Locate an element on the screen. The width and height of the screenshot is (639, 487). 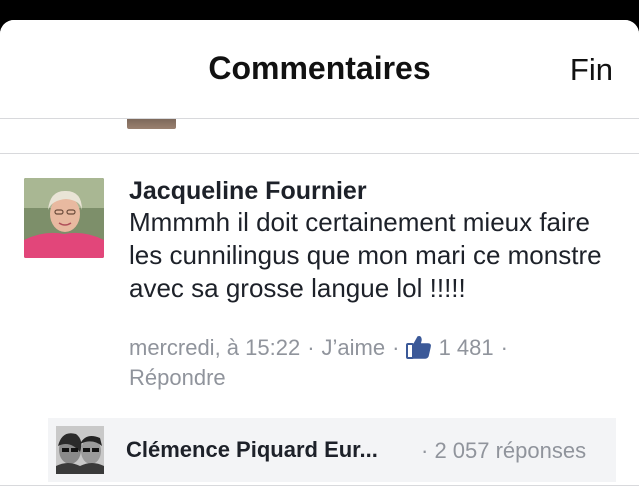
like-button: J’aime is located at coordinates (354, 347).